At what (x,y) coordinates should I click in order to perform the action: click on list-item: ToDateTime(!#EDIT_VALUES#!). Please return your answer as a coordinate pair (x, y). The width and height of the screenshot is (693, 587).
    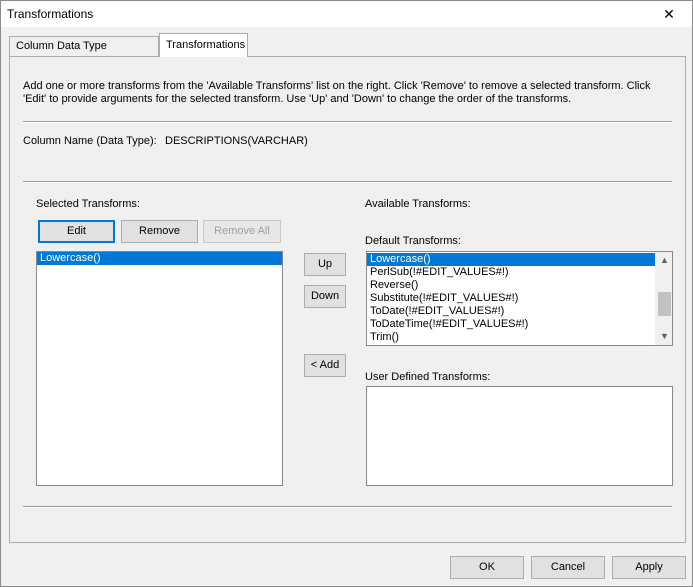
    Looking at the image, I should click on (511, 324).